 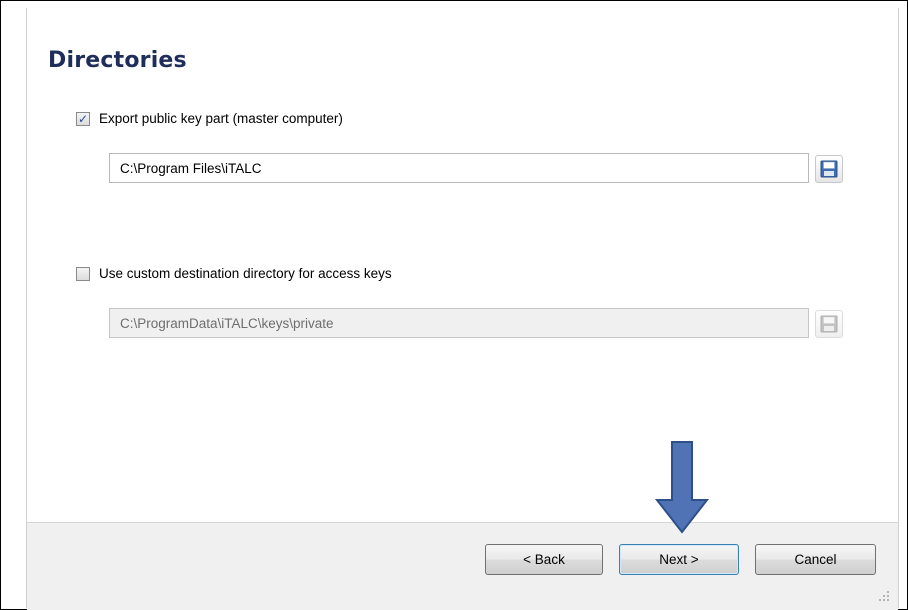 What do you see at coordinates (221, 118) in the screenshot?
I see `export-public-key-label: Export public key part (master computer)` at bounding box center [221, 118].